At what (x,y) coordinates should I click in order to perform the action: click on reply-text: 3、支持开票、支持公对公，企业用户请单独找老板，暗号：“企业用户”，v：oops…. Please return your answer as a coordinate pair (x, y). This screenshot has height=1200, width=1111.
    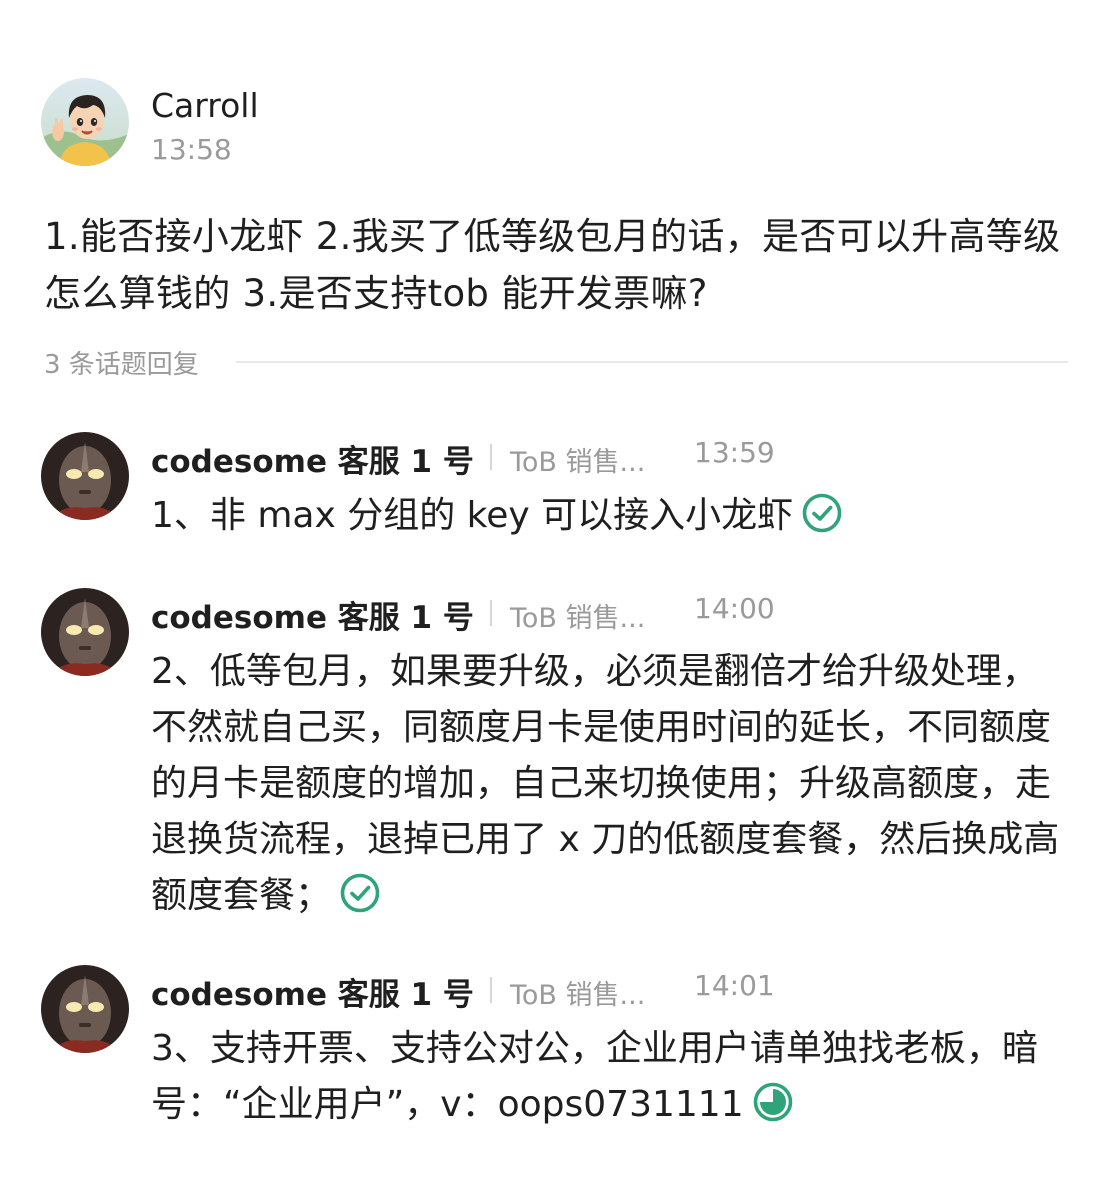
    Looking at the image, I should click on (594, 1076).